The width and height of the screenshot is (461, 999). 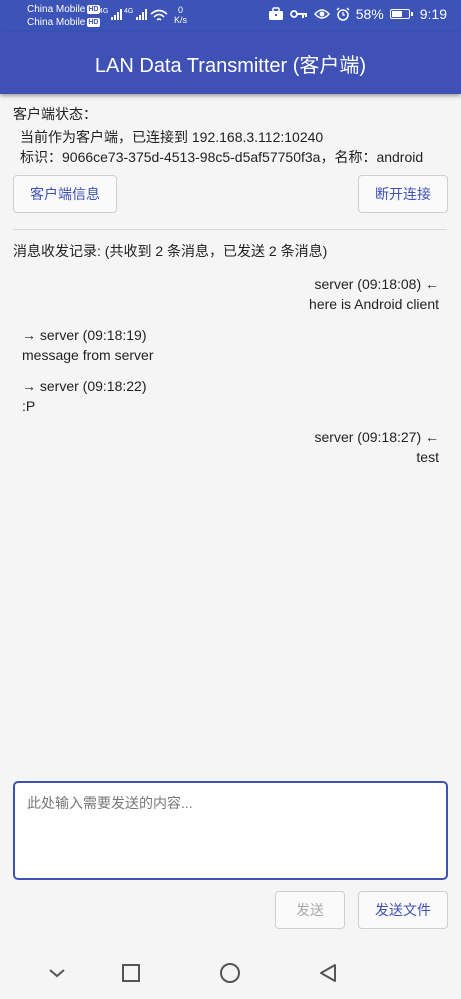 I want to click on recents-square-icon, so click(x=131, y=973).